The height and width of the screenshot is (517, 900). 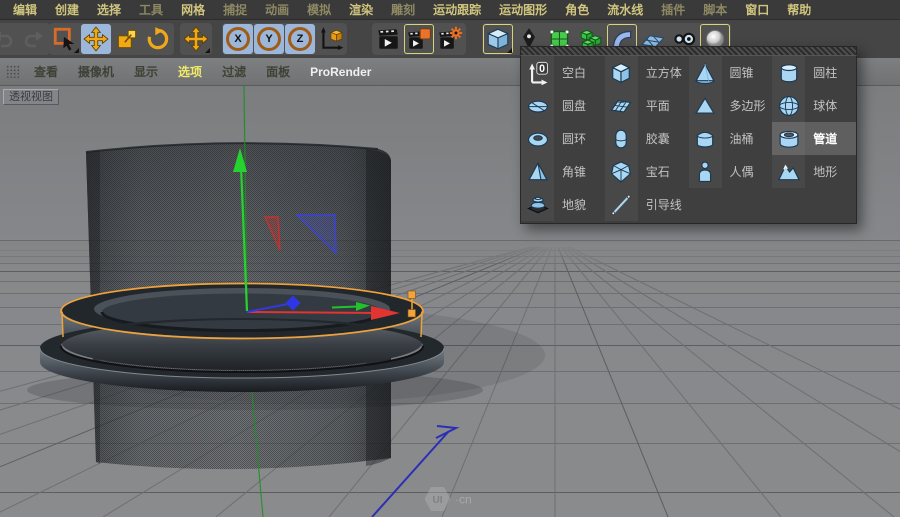 I want to click on axis-move-button, so click(x=196, y=39).